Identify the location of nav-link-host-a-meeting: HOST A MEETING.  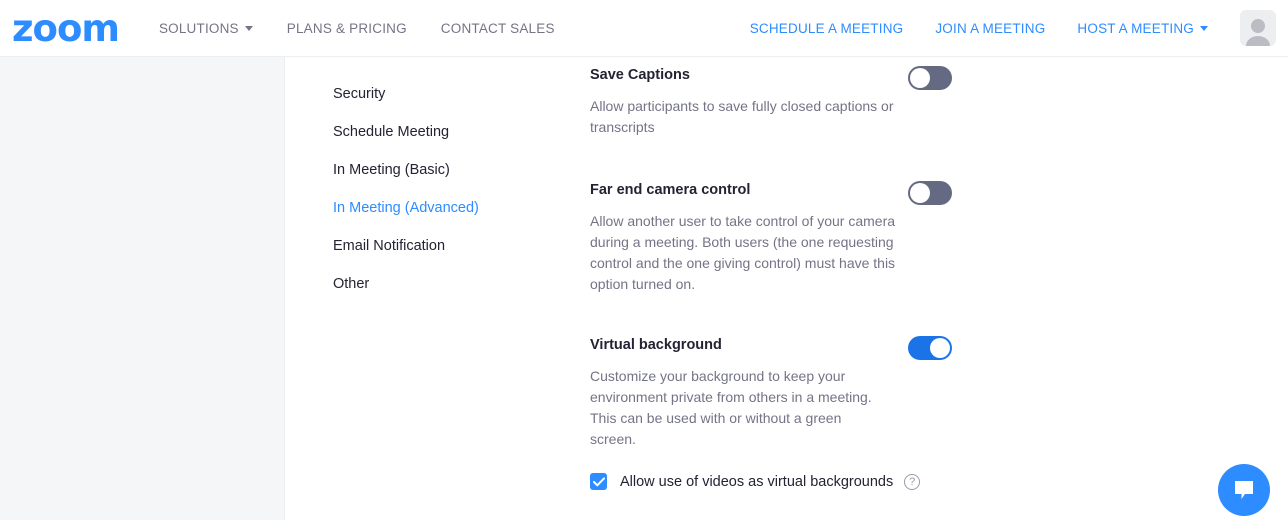
(1142, 28).